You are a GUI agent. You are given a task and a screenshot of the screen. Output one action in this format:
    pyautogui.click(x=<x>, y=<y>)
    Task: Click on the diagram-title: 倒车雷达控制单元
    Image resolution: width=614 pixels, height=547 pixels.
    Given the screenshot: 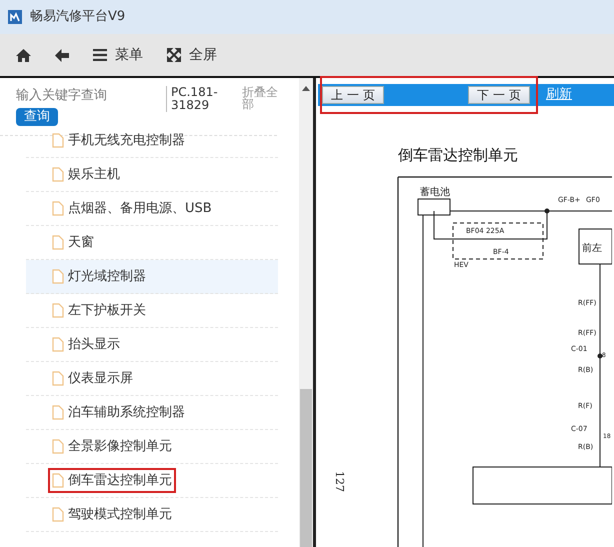 What is the action you would take?
    pyautogui.click(x=458, y=155)
    